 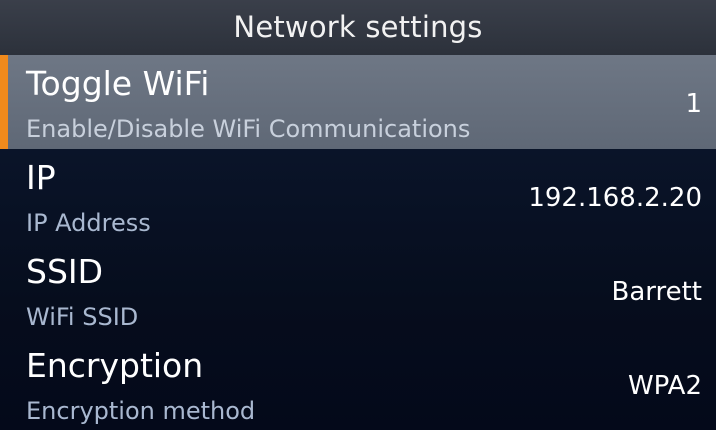 I want to click on setting-value: 1, so click(x=693, y=104).